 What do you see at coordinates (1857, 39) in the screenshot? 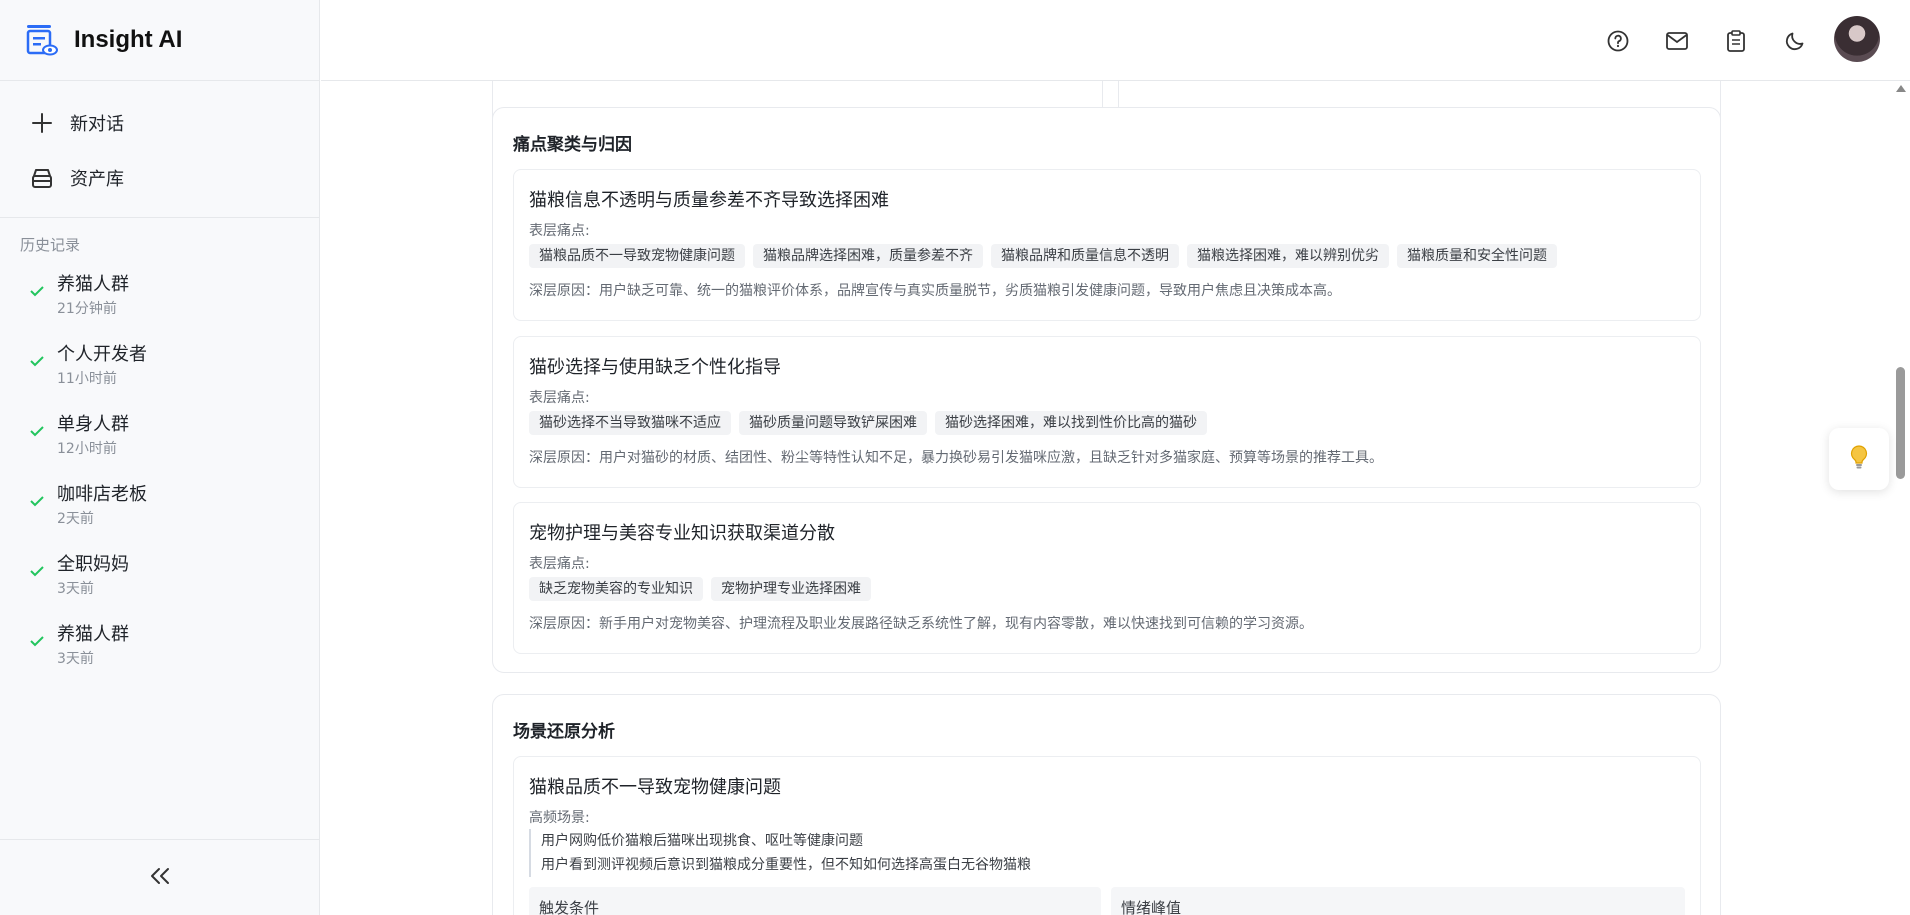
I see `avatar` at bounding box center [1857, 39].